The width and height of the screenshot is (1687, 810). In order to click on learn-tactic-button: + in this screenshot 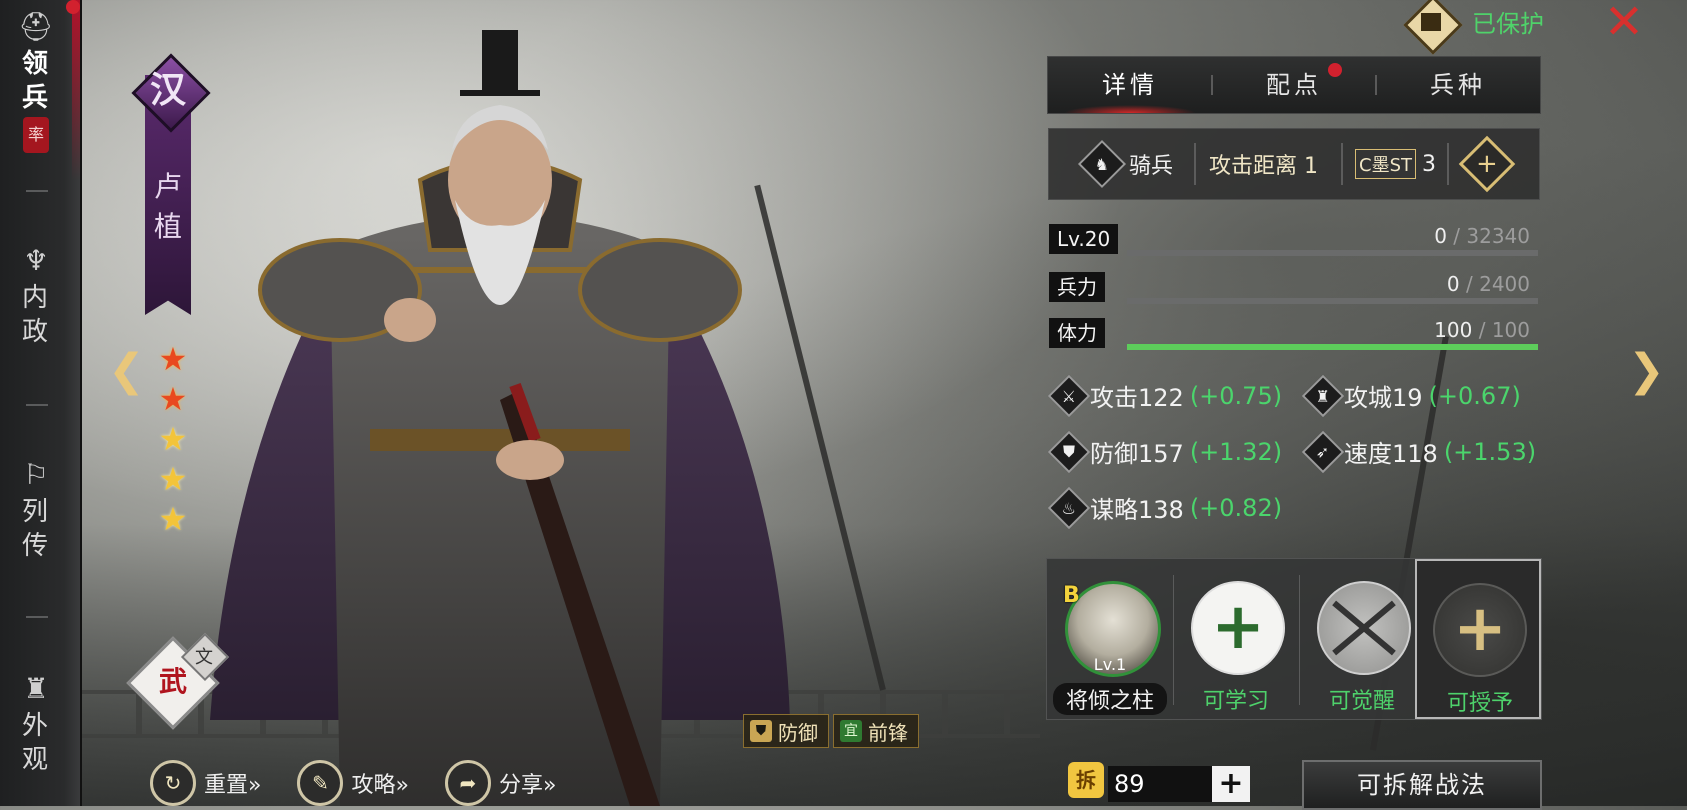, I will do `click(1238, 628)`.